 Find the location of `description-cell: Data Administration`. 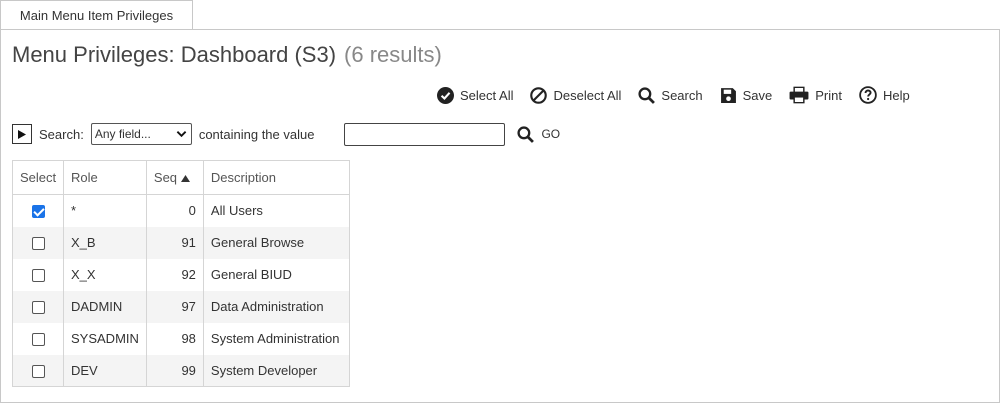

description-cell: Data Administration is located at coordinates (276, 306).